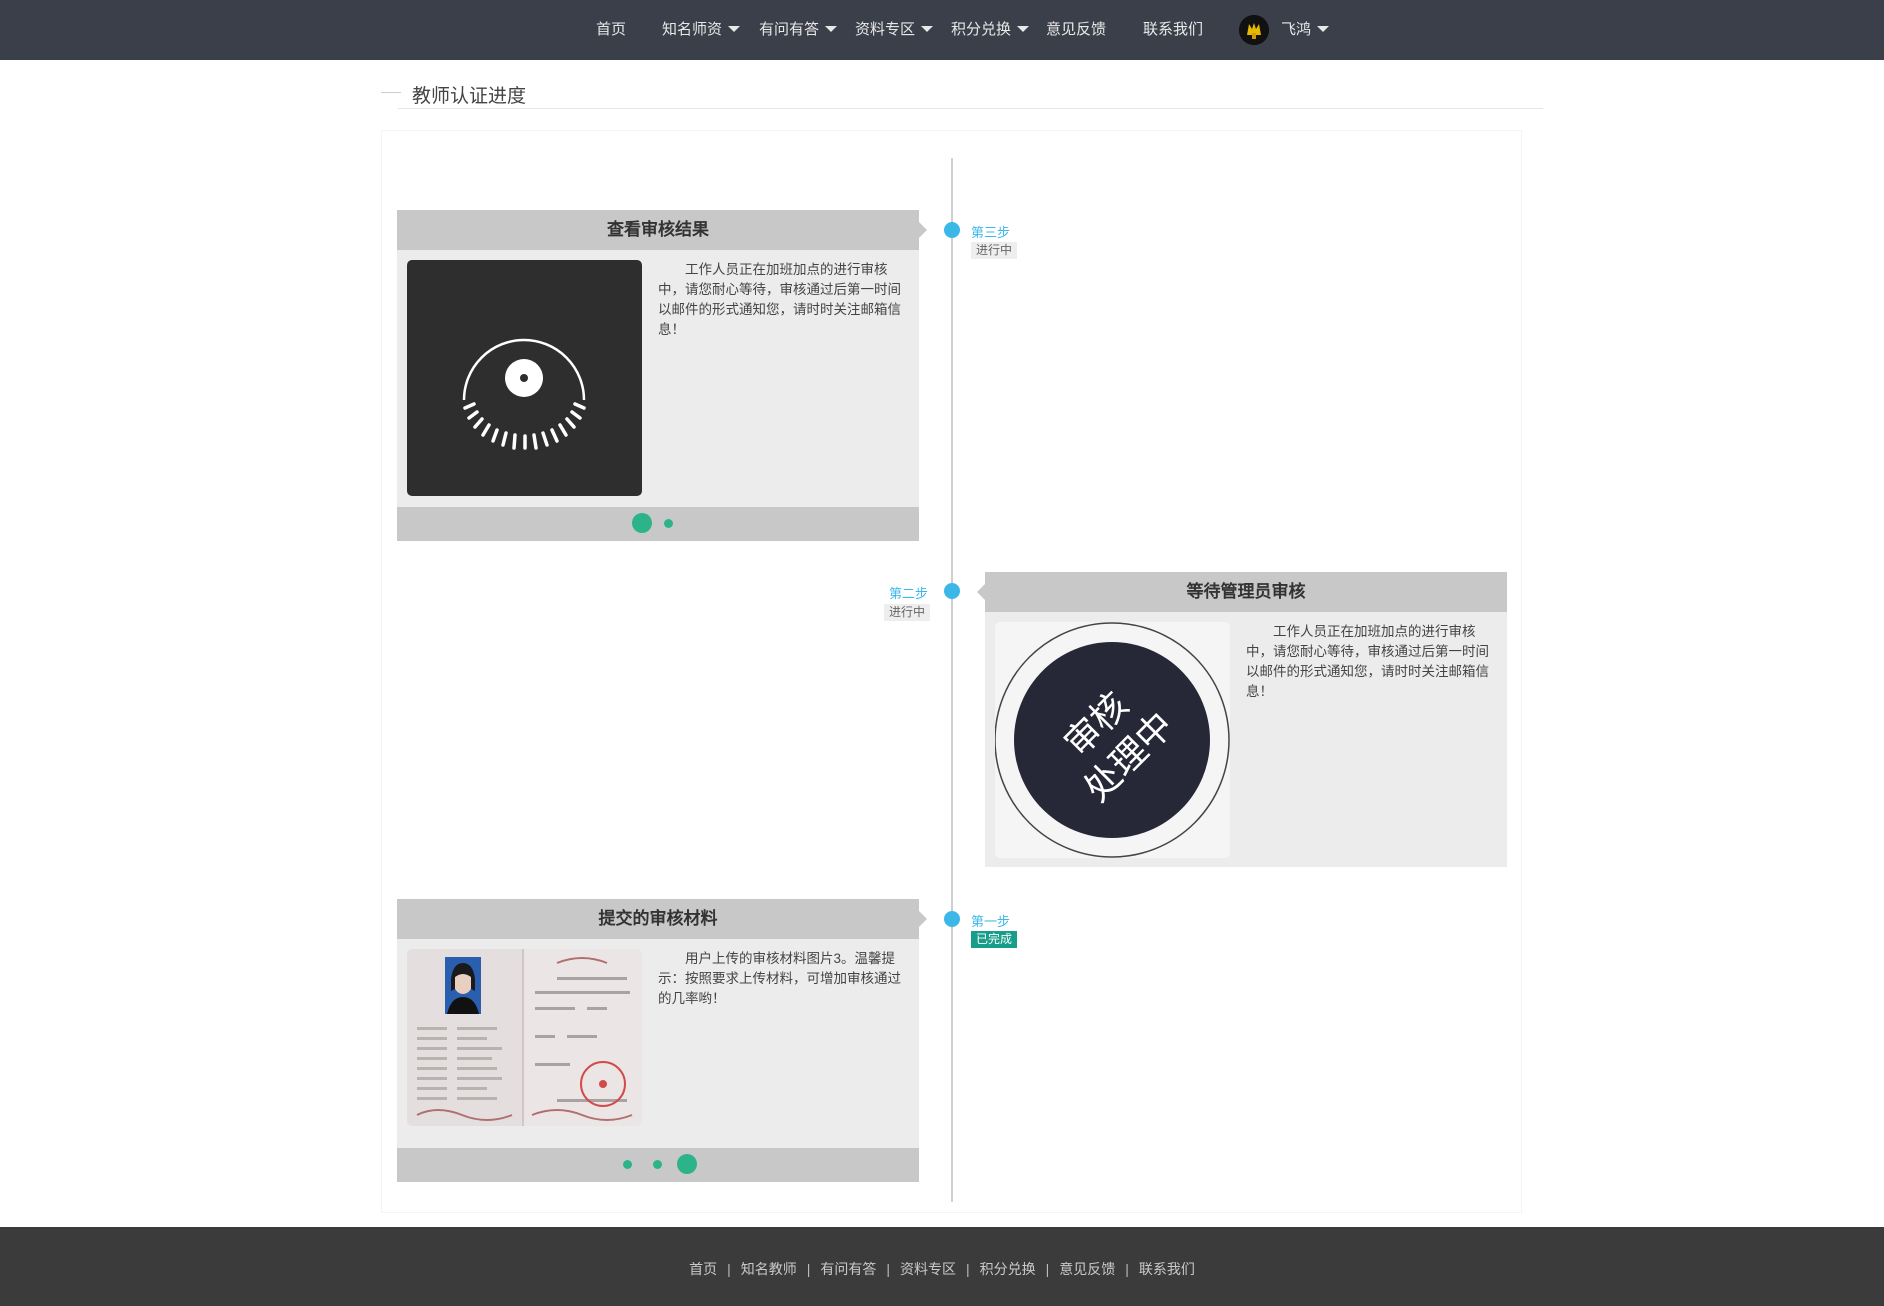 Image resolution: width=1884 pixels, height=1306 pixels. I want to click on nav-feedback: 意见反馈, so click(1076, 30).